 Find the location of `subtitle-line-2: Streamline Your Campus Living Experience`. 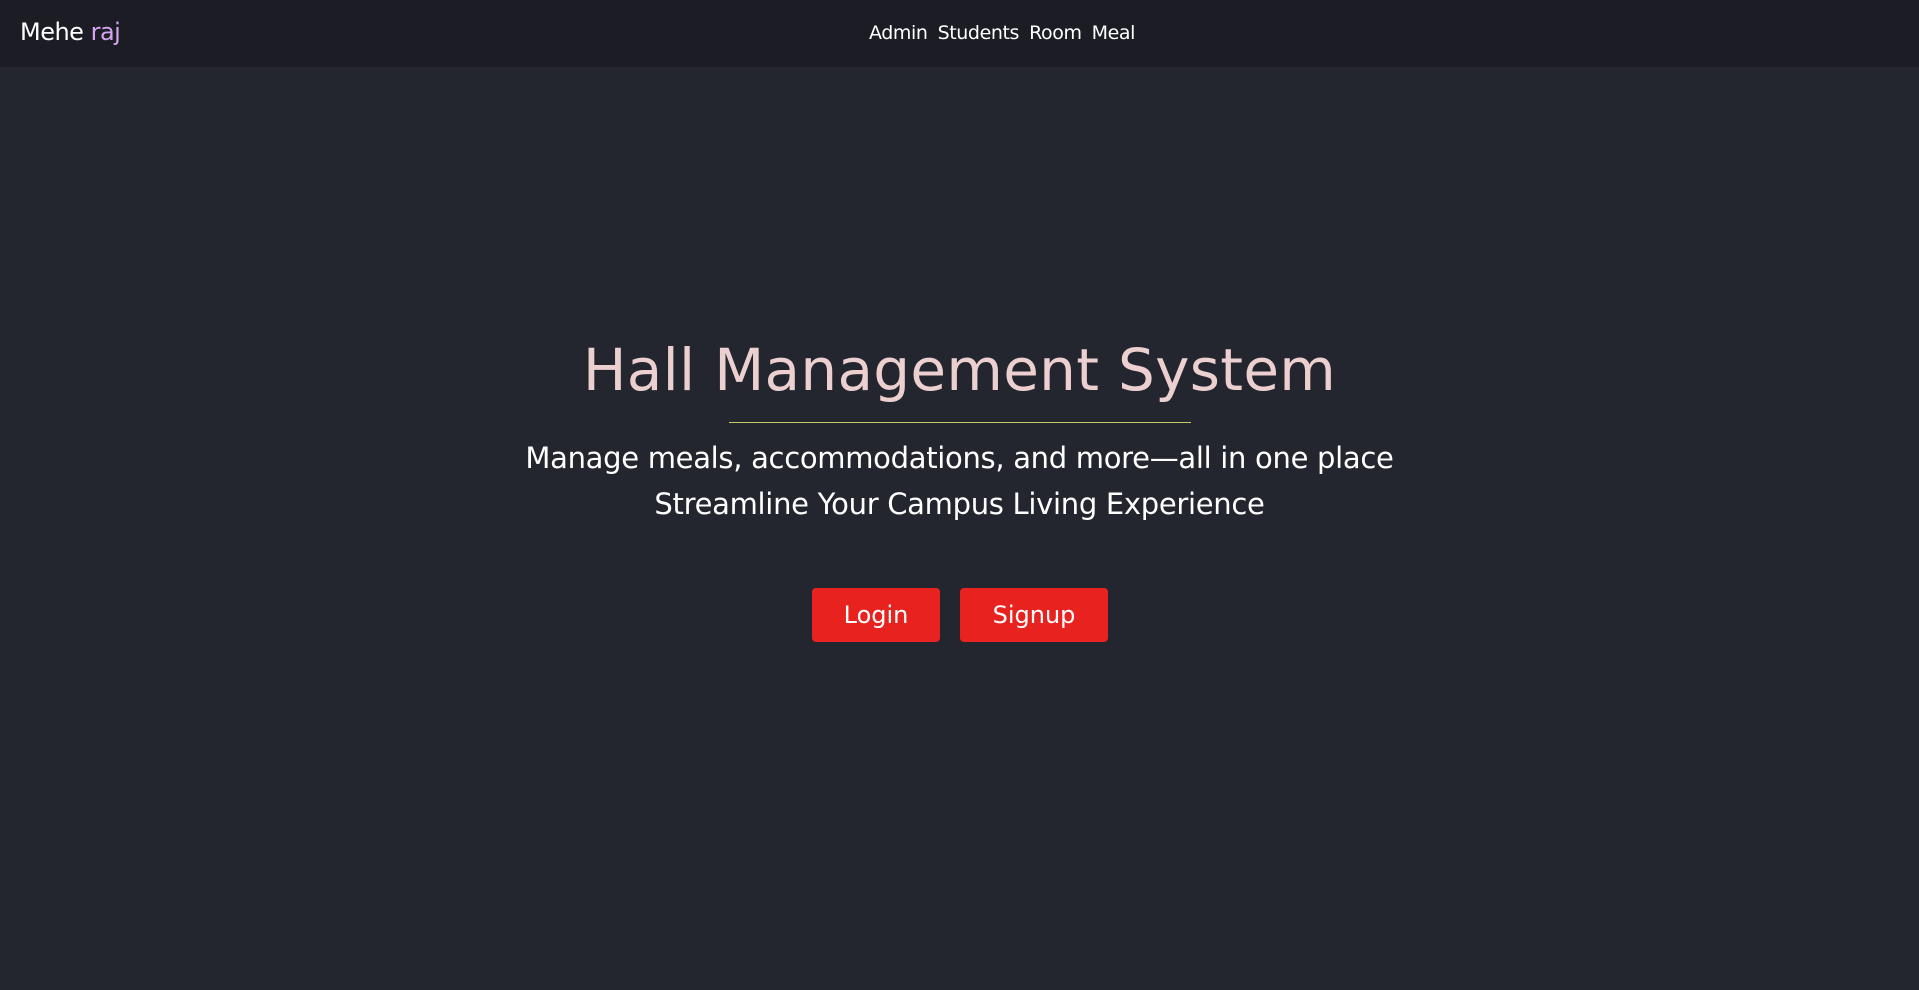

subtitle-line-2: Streamline Your Campus Living Experience is located at coordinates (959, 504).